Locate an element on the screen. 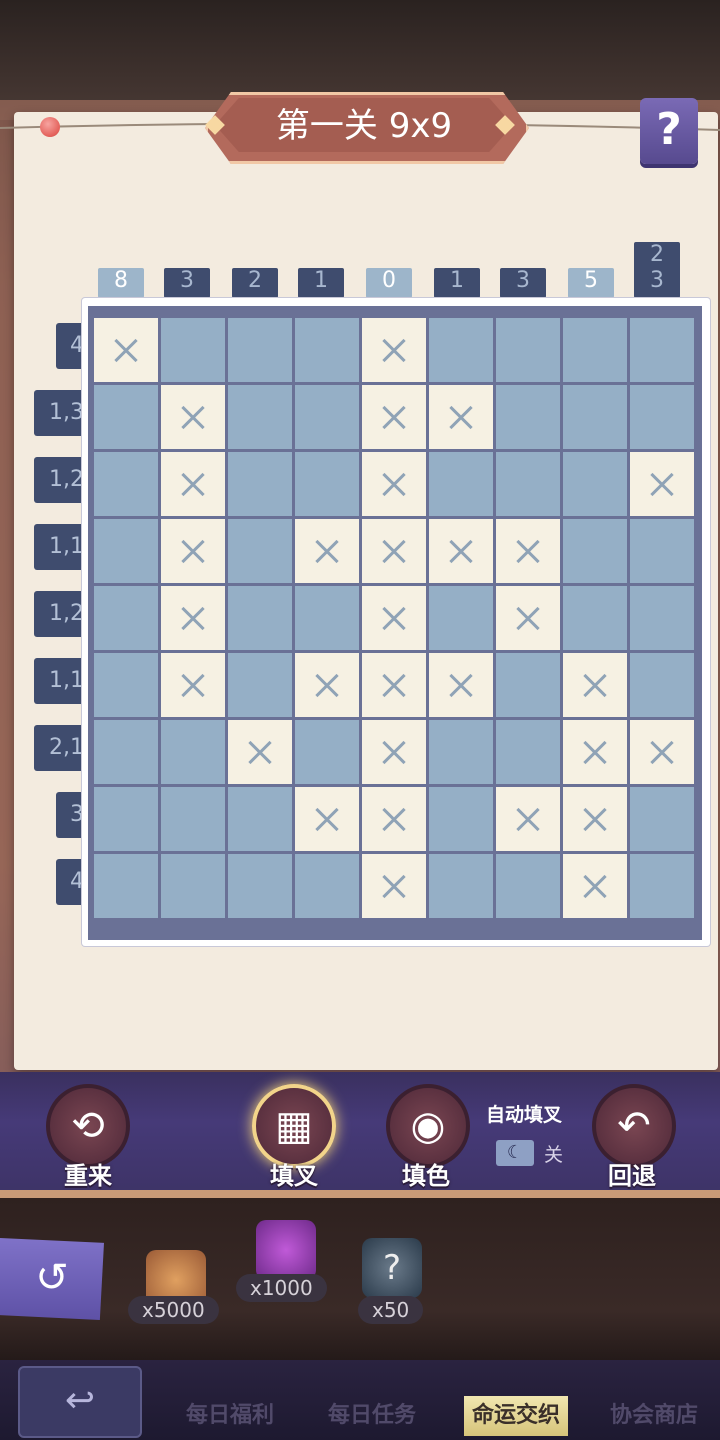 Image resolution: width=720 pixels, height=1440 pixels. column-clue: 8 is located at coordinates (121, 283).